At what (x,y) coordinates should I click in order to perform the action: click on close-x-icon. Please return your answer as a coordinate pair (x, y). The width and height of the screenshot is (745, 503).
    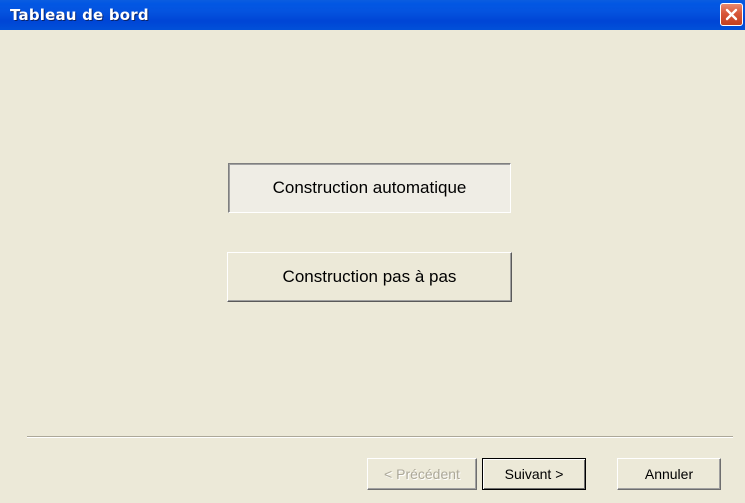
    Looking at the image, I should click on (731, 14).